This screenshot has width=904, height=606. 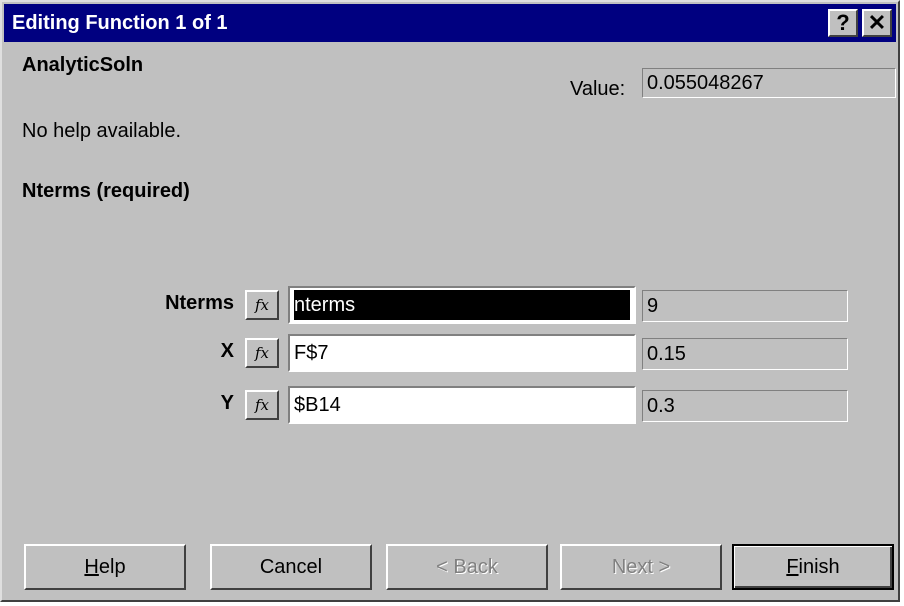 I want to click on finish-button-post: inish, so click(x=819, y=566).